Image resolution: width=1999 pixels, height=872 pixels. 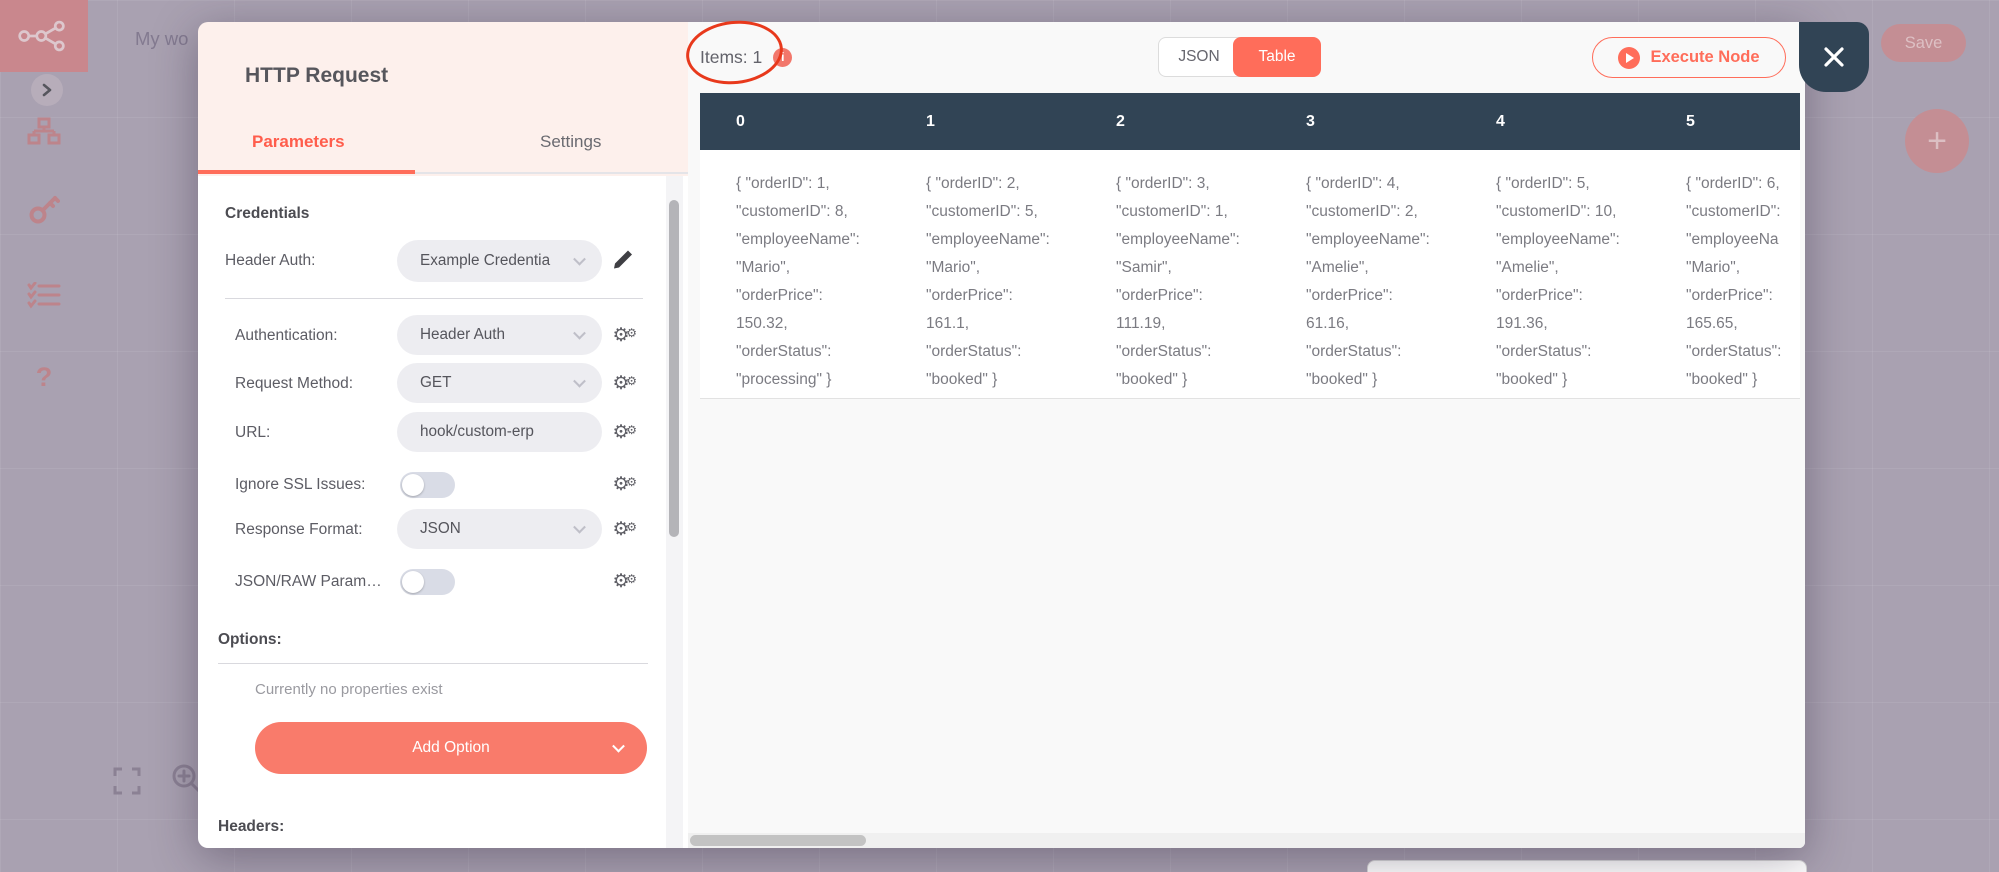 I want to click on add-option-button: Add Option, so click(x=451, y=748).